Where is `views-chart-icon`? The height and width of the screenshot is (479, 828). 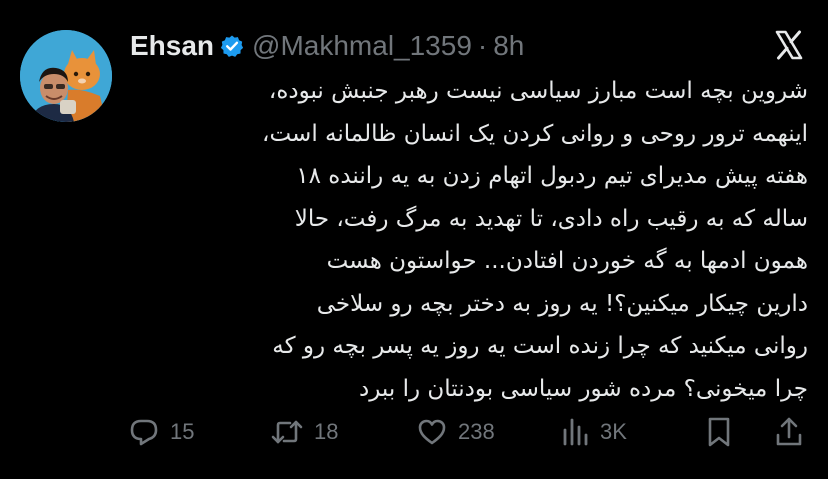
views-chart-icon is located at coordinates (575, 432).